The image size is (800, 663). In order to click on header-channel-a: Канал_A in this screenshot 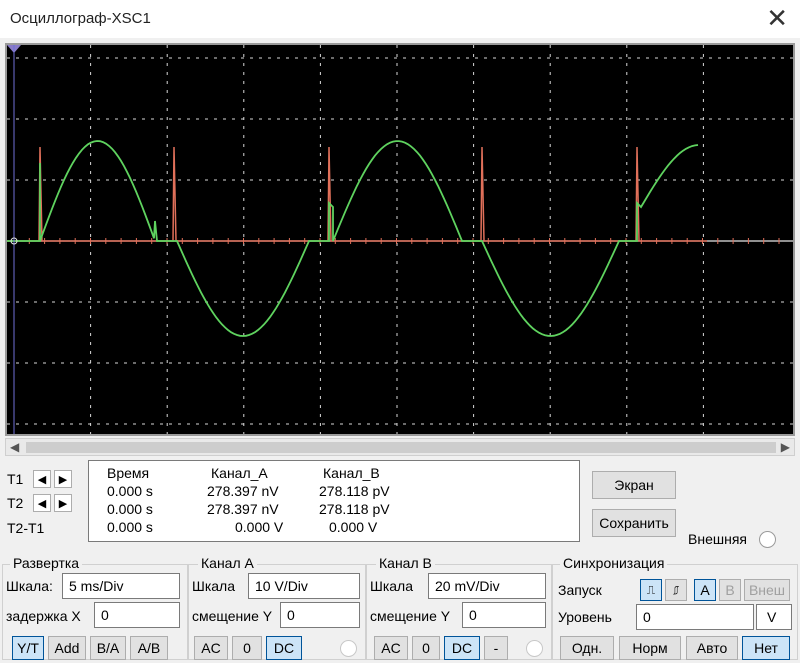, I will do `click(239, 473)`.